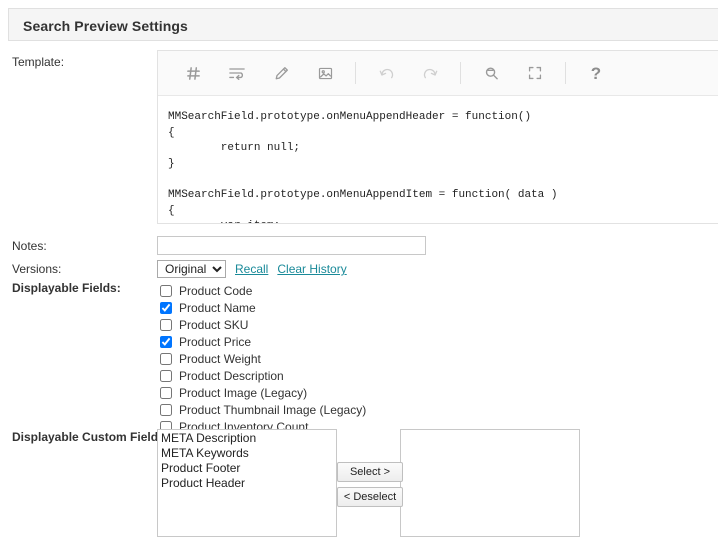  What do you see at coordinates (325, 73) in the screenshot?
I see `image-icon` at bounding box center [325, 73].